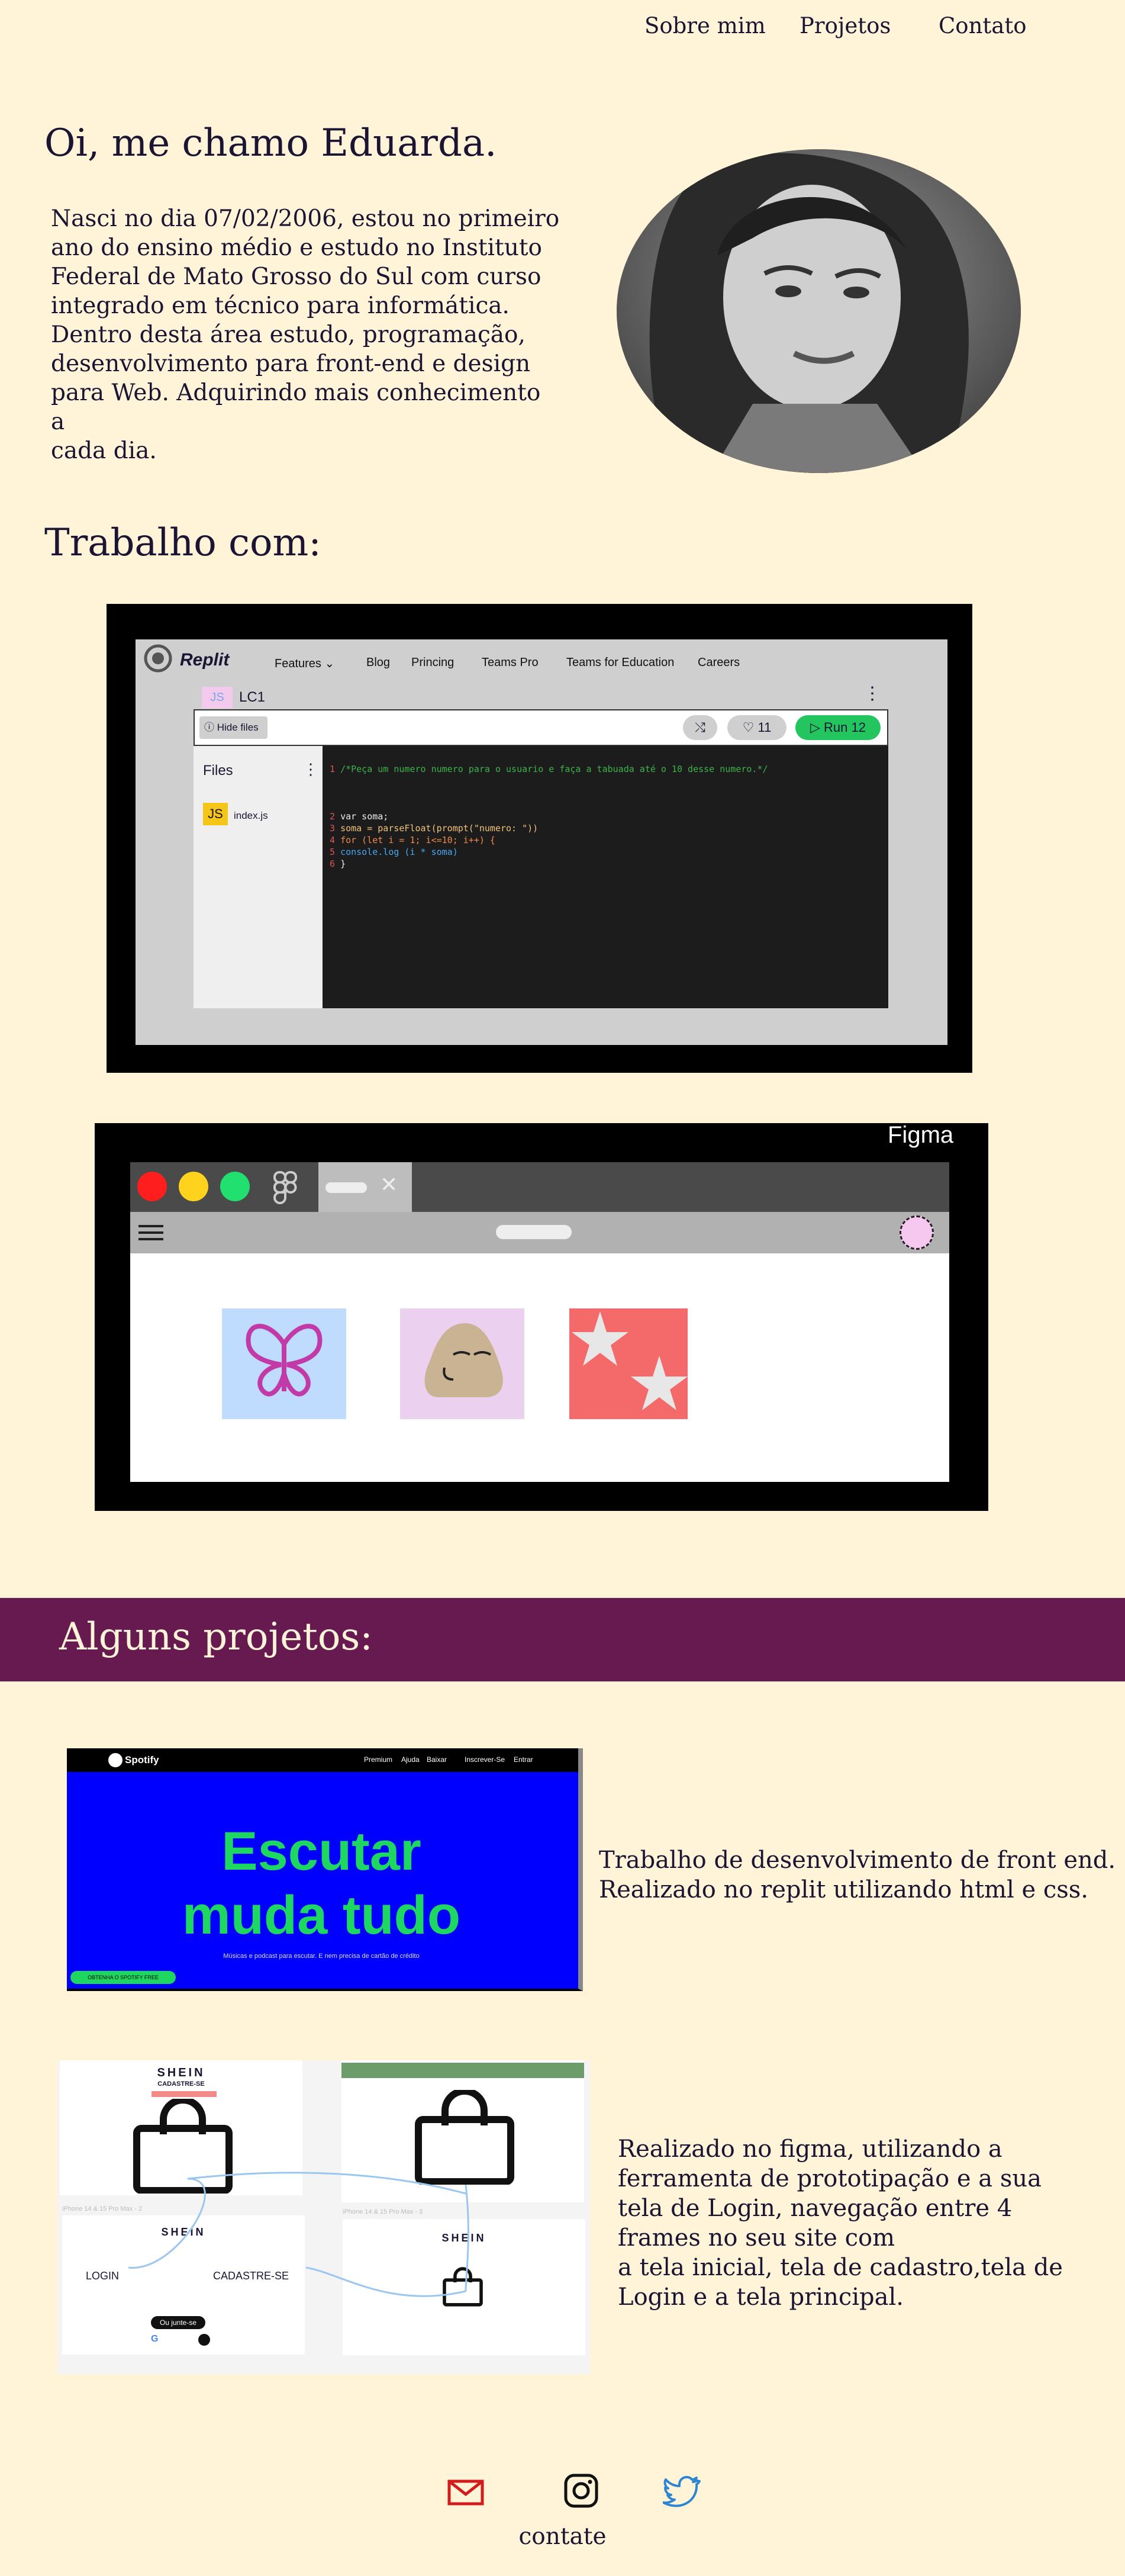  I want to click on repl-name: LC1, so click(252, 697).